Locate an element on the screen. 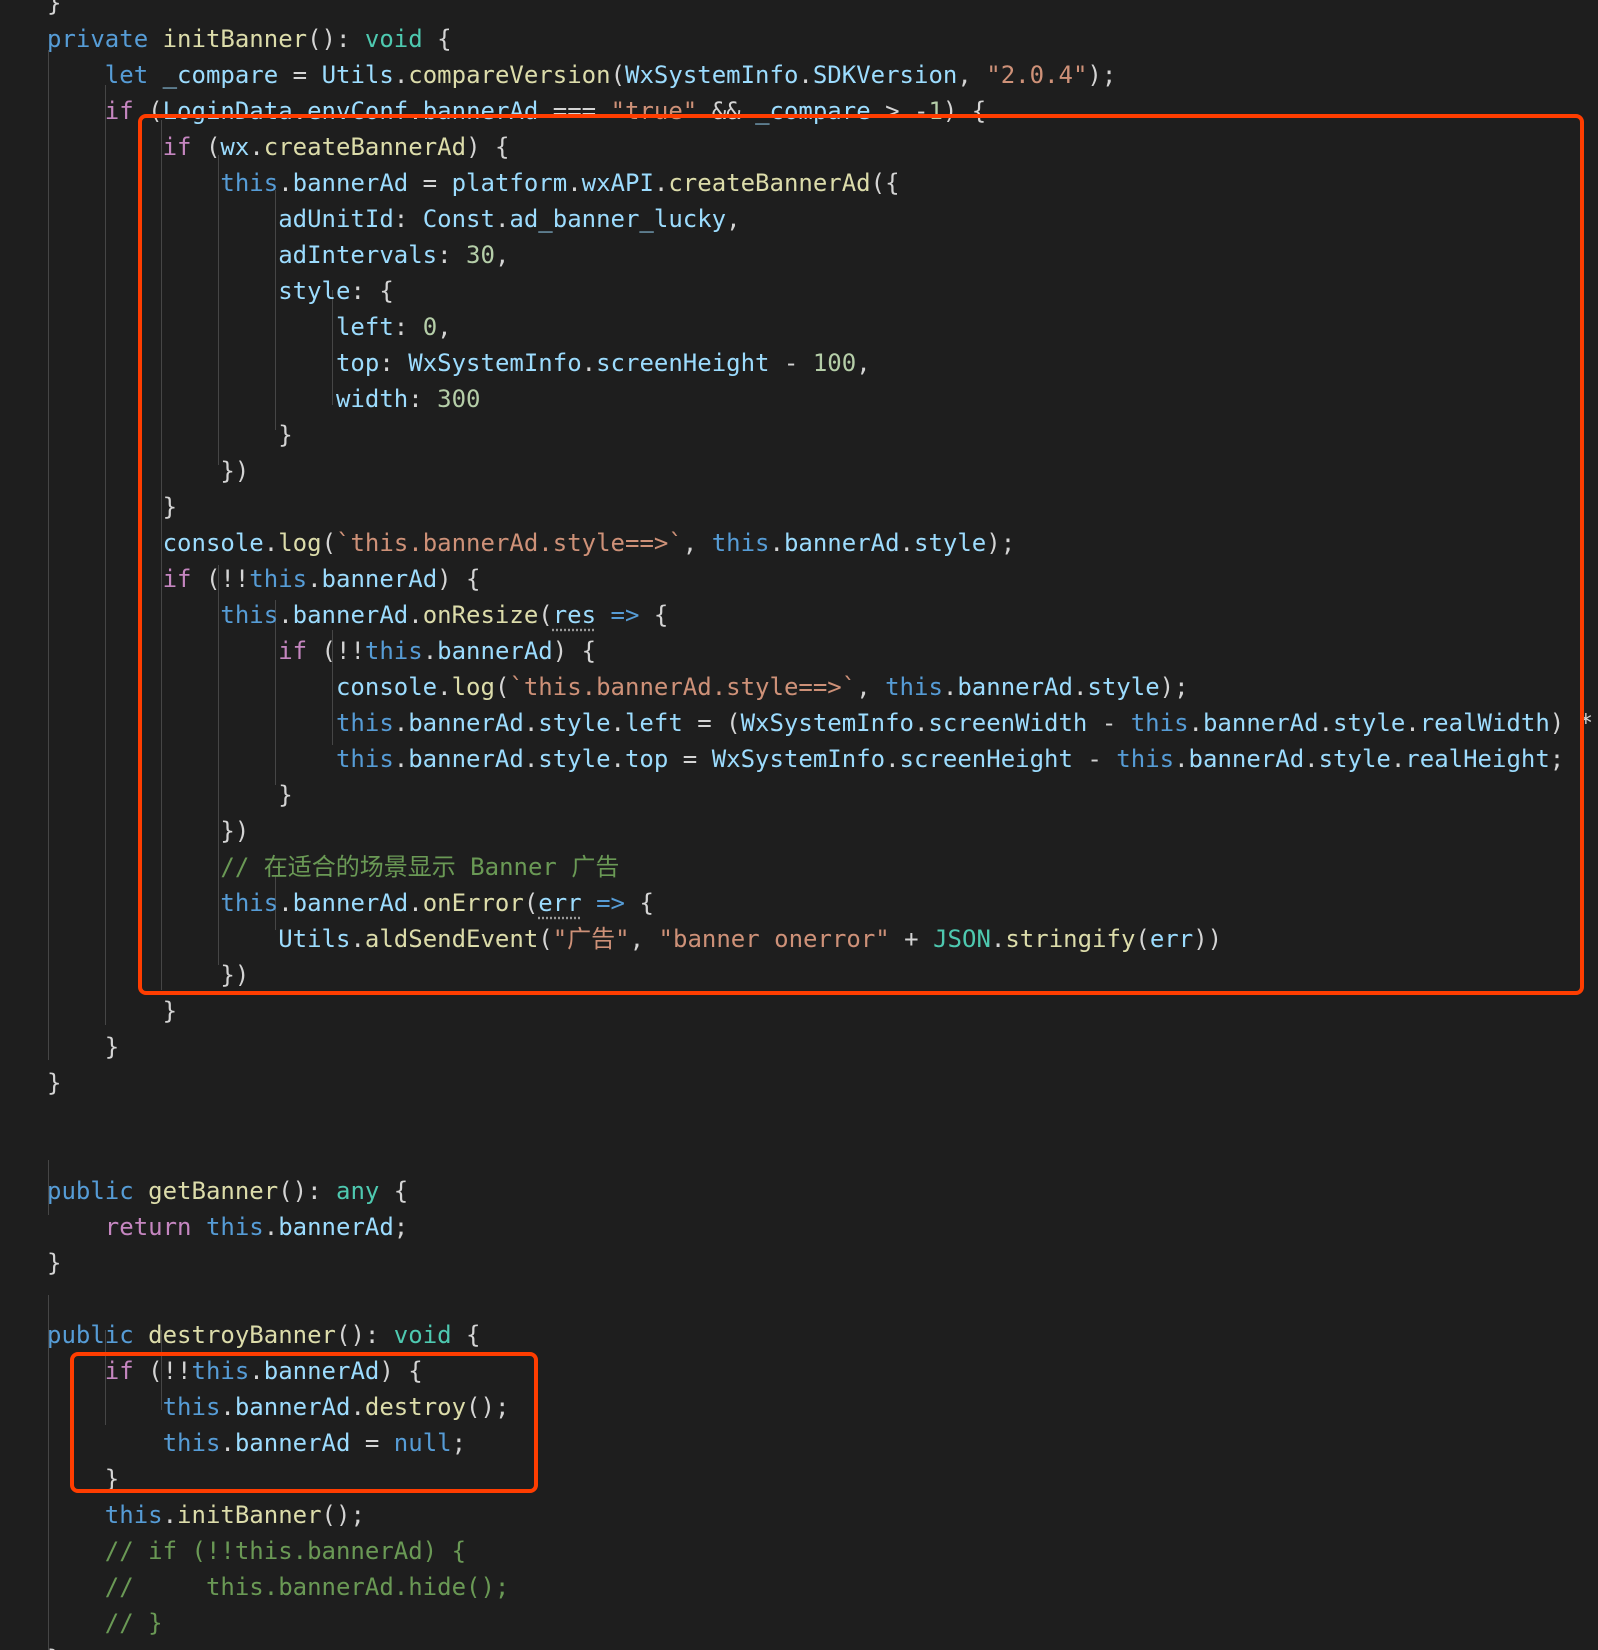 Image resolution: width=1598 pixels, height=1650 pixels. code-line: this.initBanner(); is located at coordinates (206, 1515).